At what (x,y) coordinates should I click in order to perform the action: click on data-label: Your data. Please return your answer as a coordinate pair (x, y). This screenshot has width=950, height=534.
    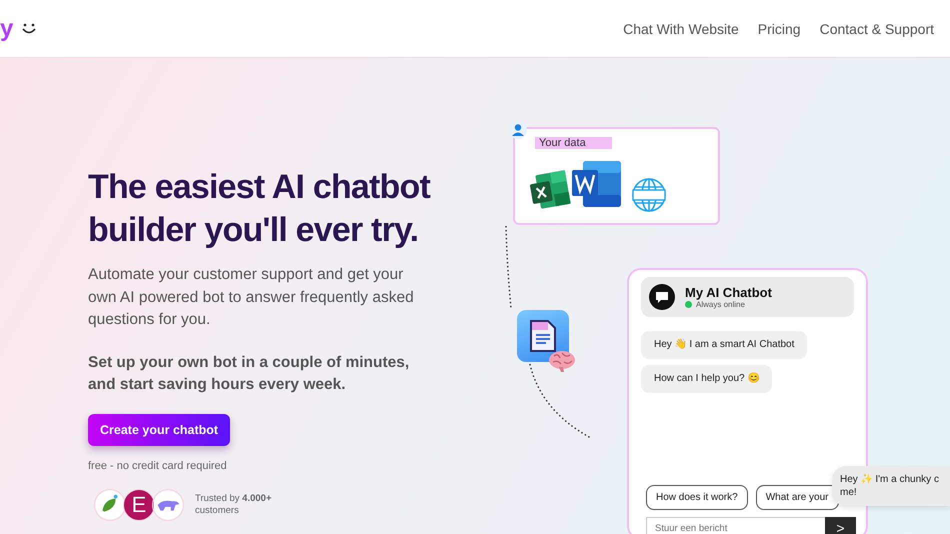
    Looking at the image, I should click on (573, 143).